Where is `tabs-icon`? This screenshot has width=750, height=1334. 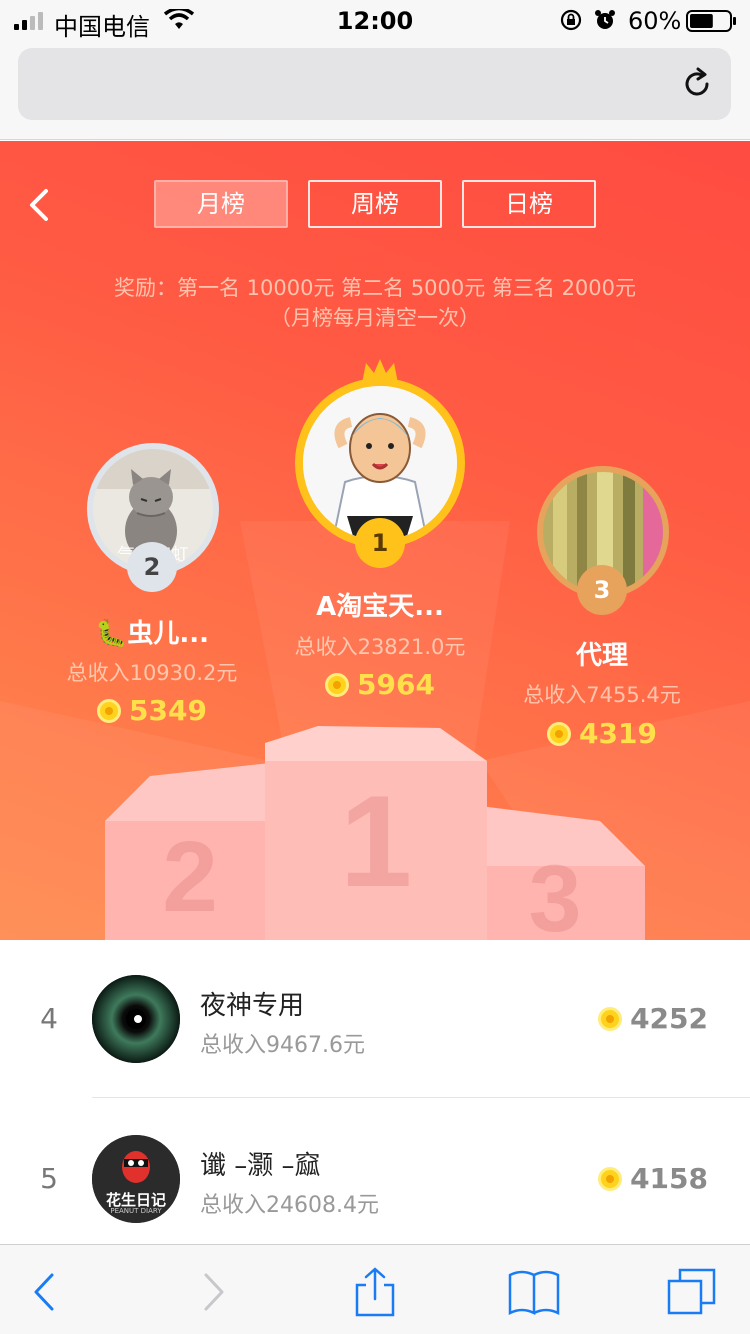
tabs-icon is located at coordinates (692, 1292).